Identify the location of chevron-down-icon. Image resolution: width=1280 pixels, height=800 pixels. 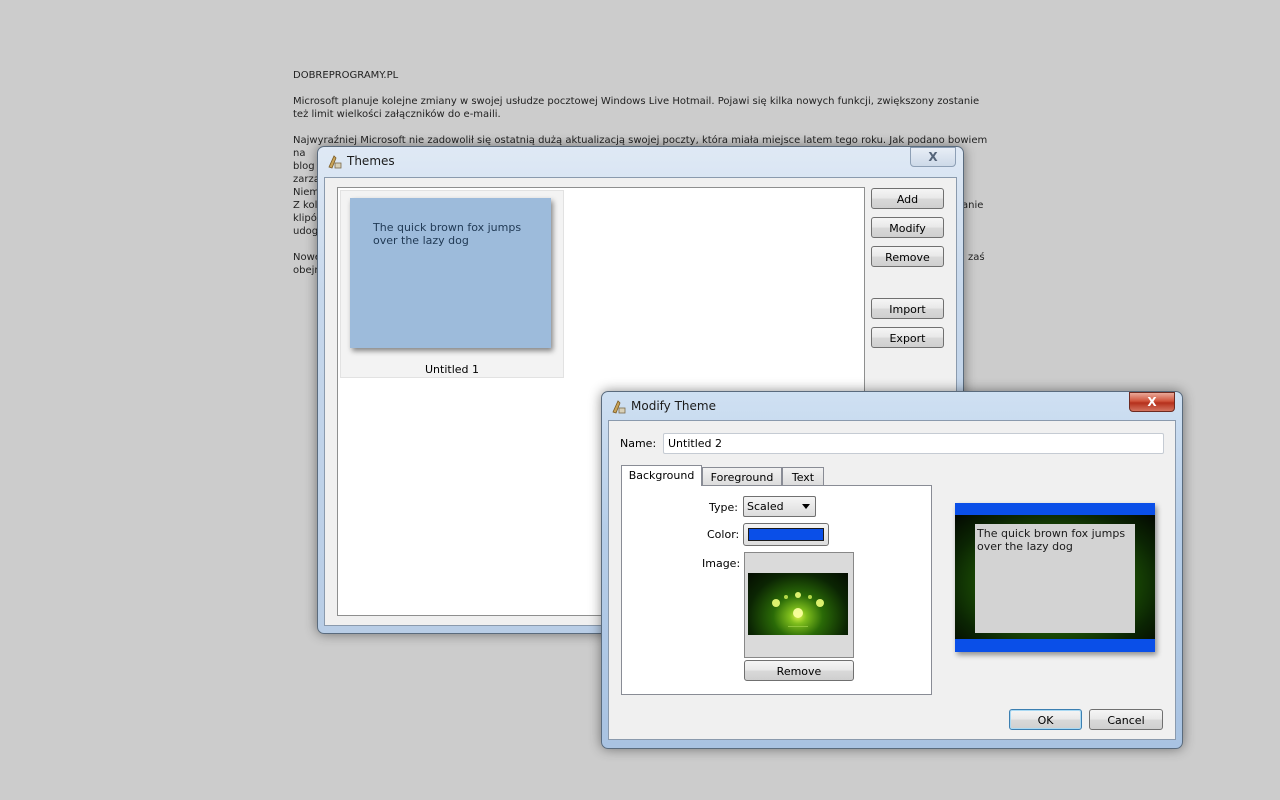
(806, 506).